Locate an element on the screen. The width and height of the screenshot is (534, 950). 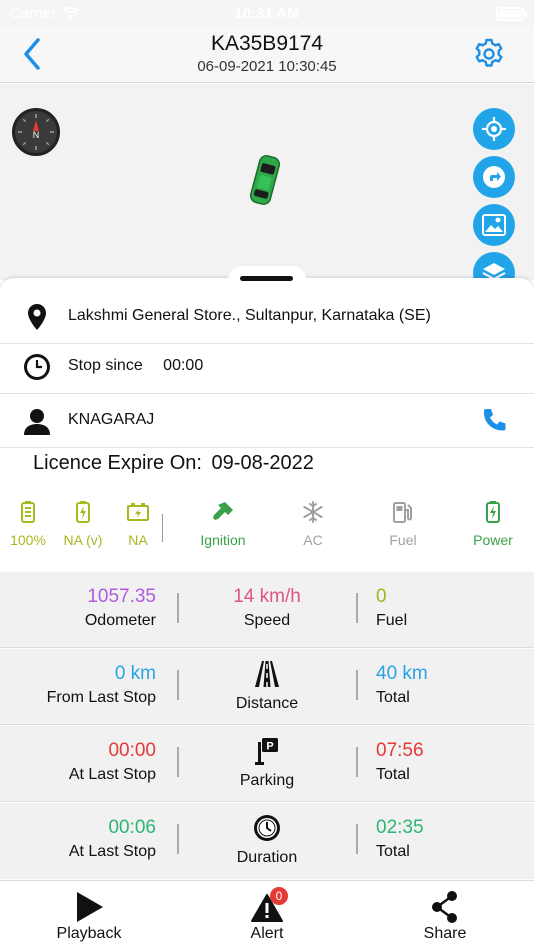
phone-icon is located at coordinates (494, 420).